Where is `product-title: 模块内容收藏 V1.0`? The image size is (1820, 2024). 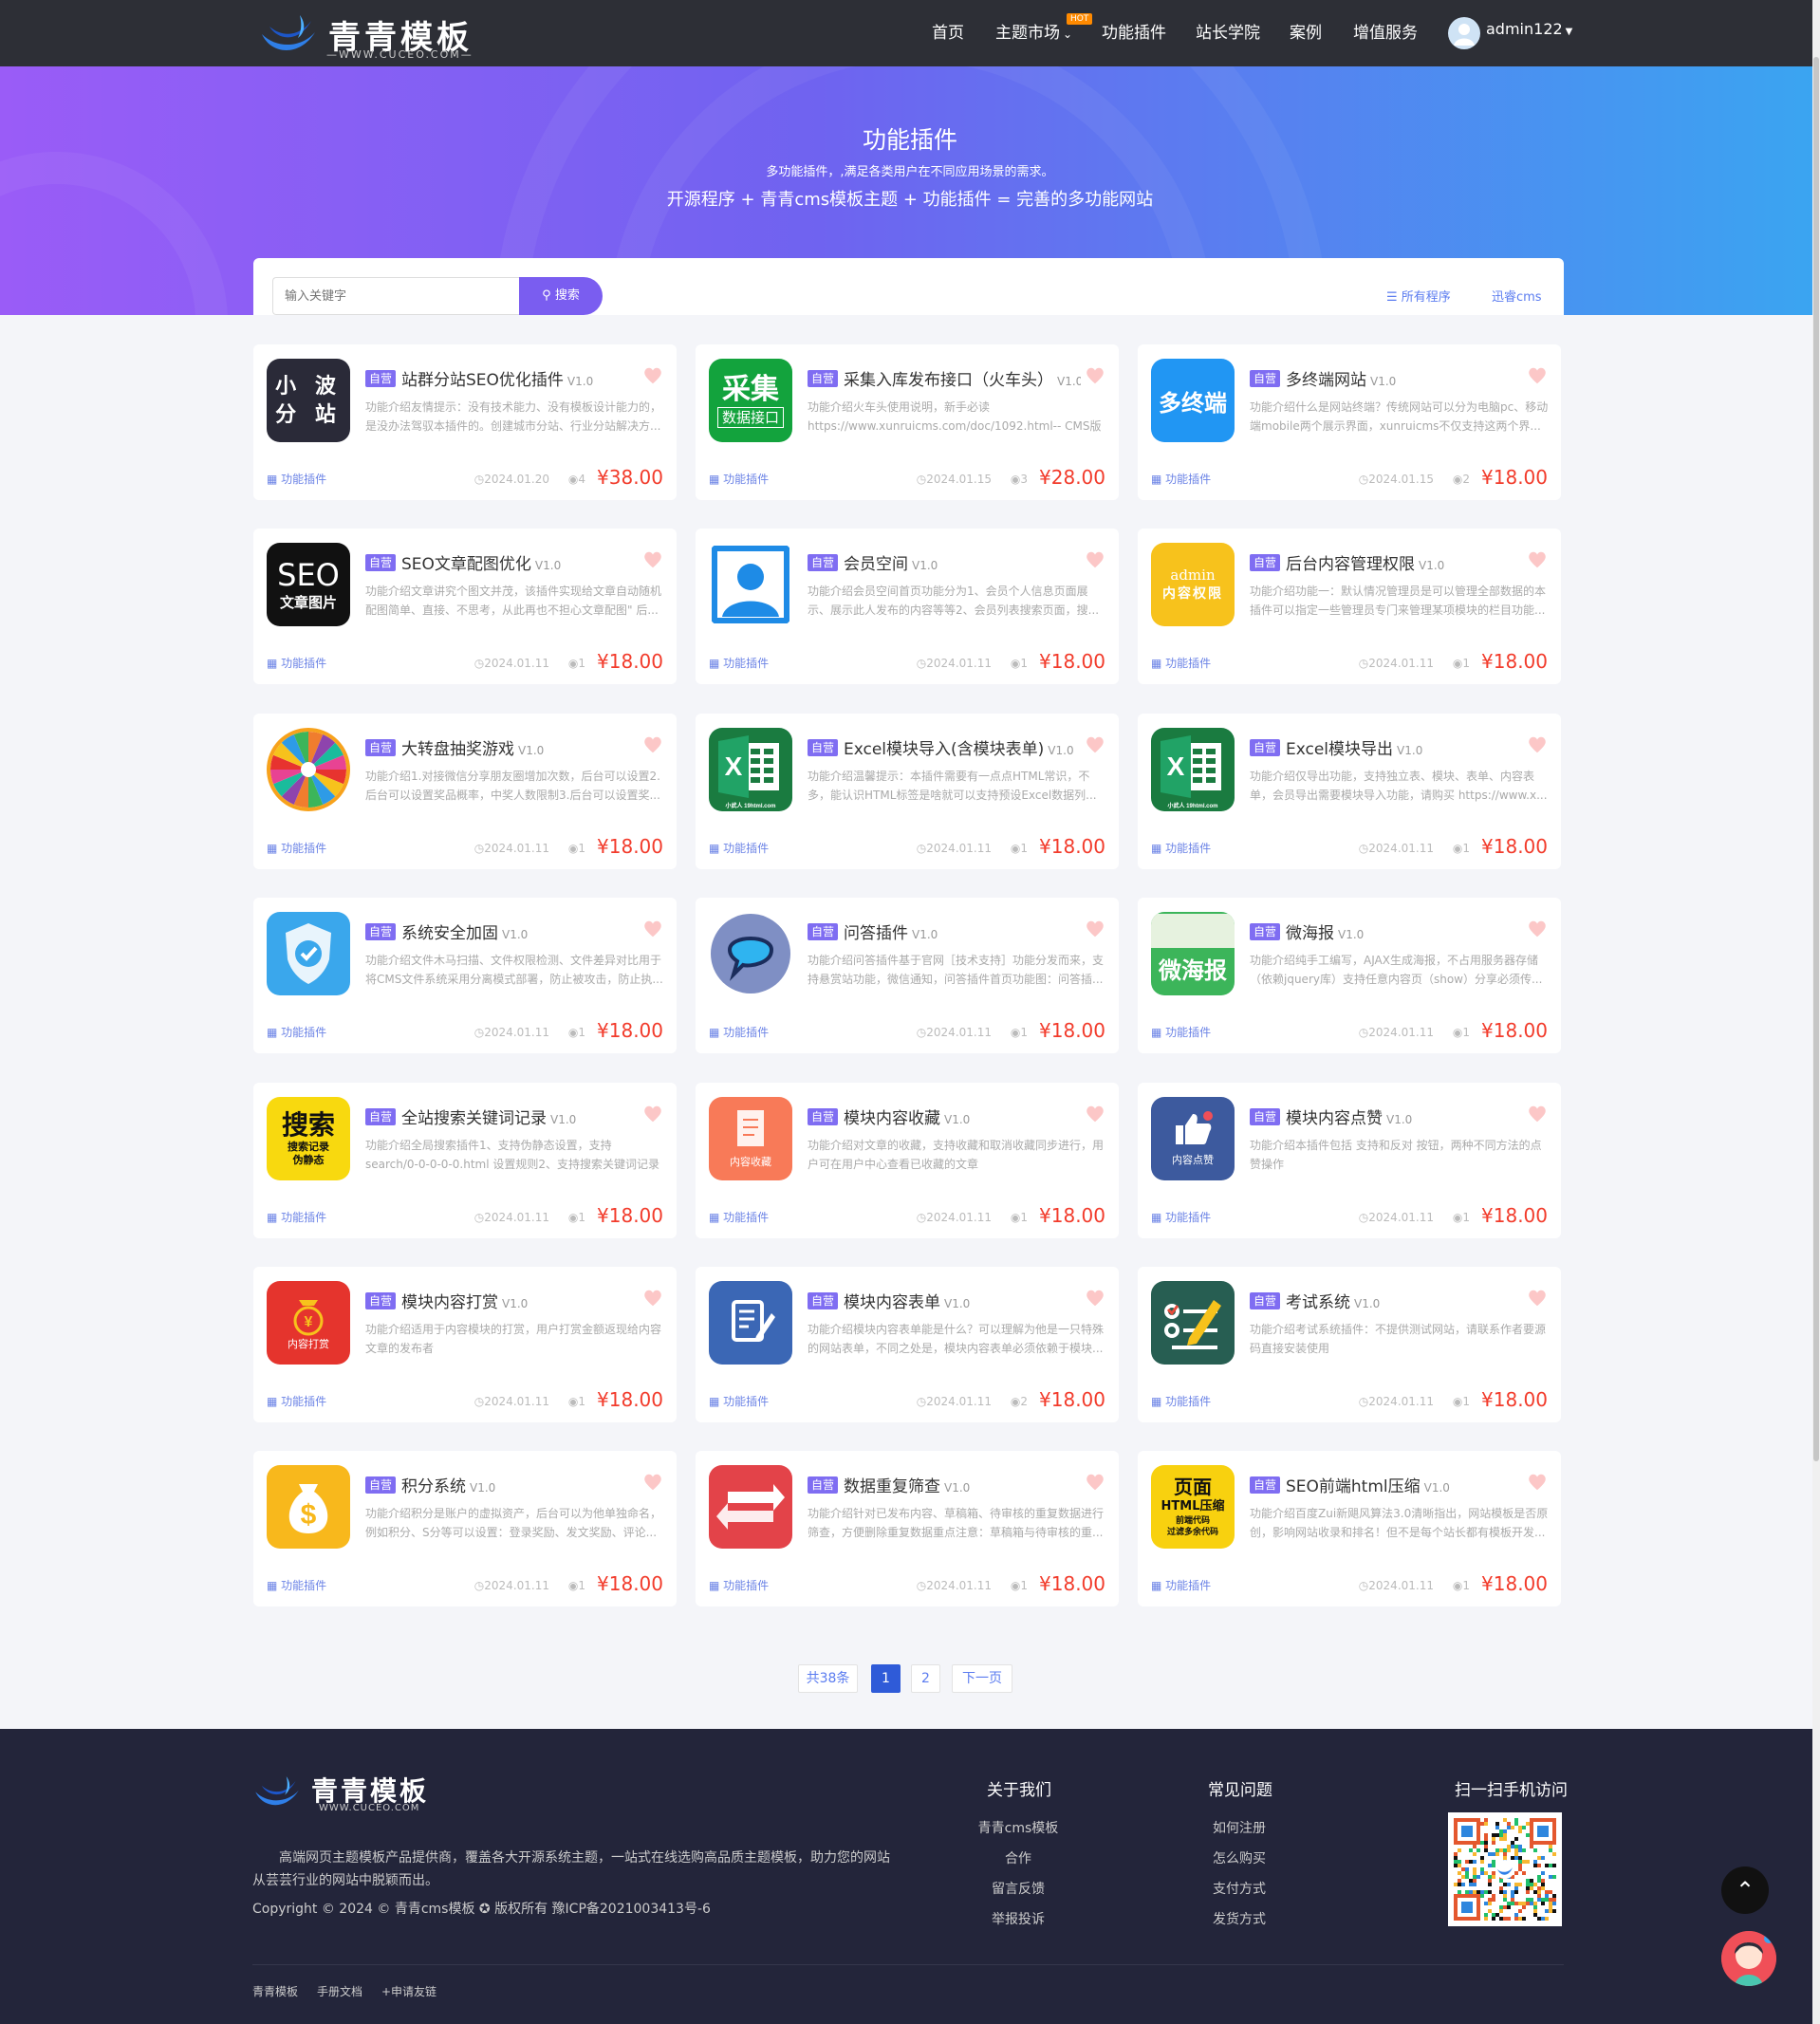
product-title: 模块内容收藏 V1.0 is located at coordinates (962, 1116).